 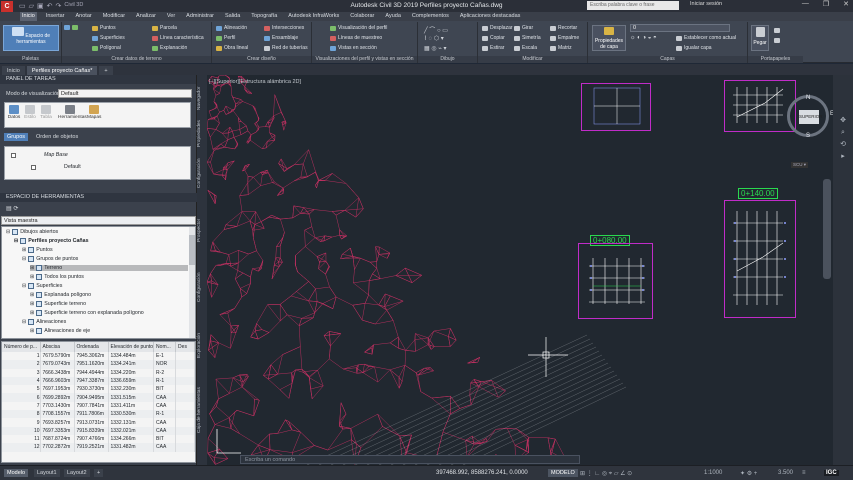 What do you see at coordinates (22, 6) in the screenshot?
I see `new-file-icon: ▭` at bounding box center [22, 6].